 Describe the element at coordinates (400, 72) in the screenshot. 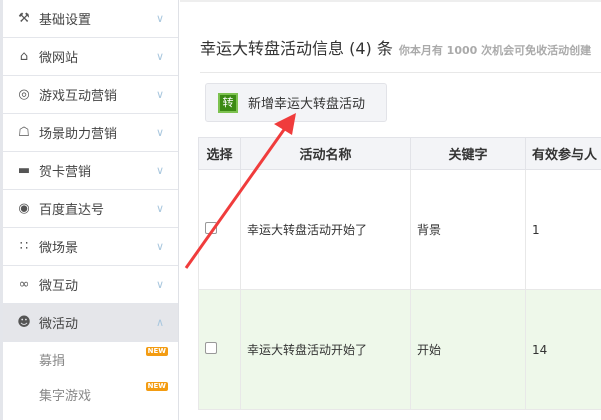

I see `divider` at that location.